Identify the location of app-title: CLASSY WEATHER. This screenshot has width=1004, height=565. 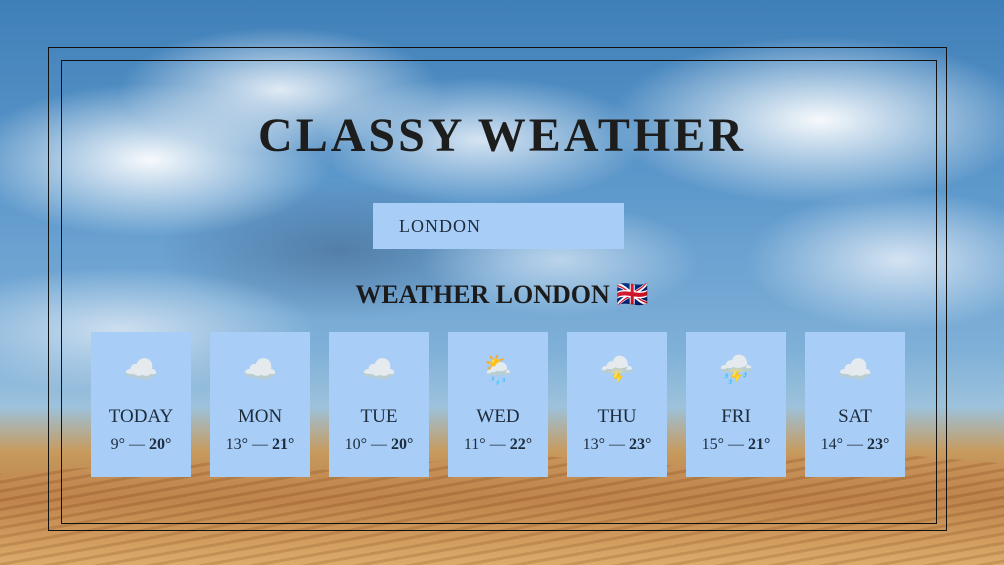
(502, 135).